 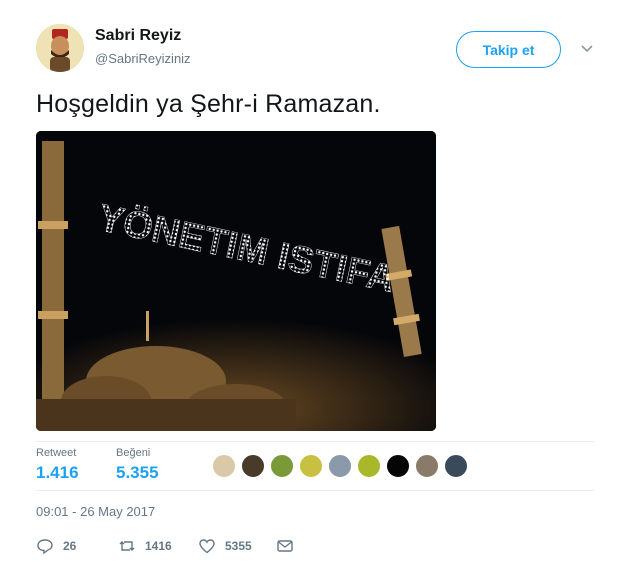 What do you see at coordinates (70, 546) in the screenshot?
I see `reply-count: 26` at bounding box center [70, 546].